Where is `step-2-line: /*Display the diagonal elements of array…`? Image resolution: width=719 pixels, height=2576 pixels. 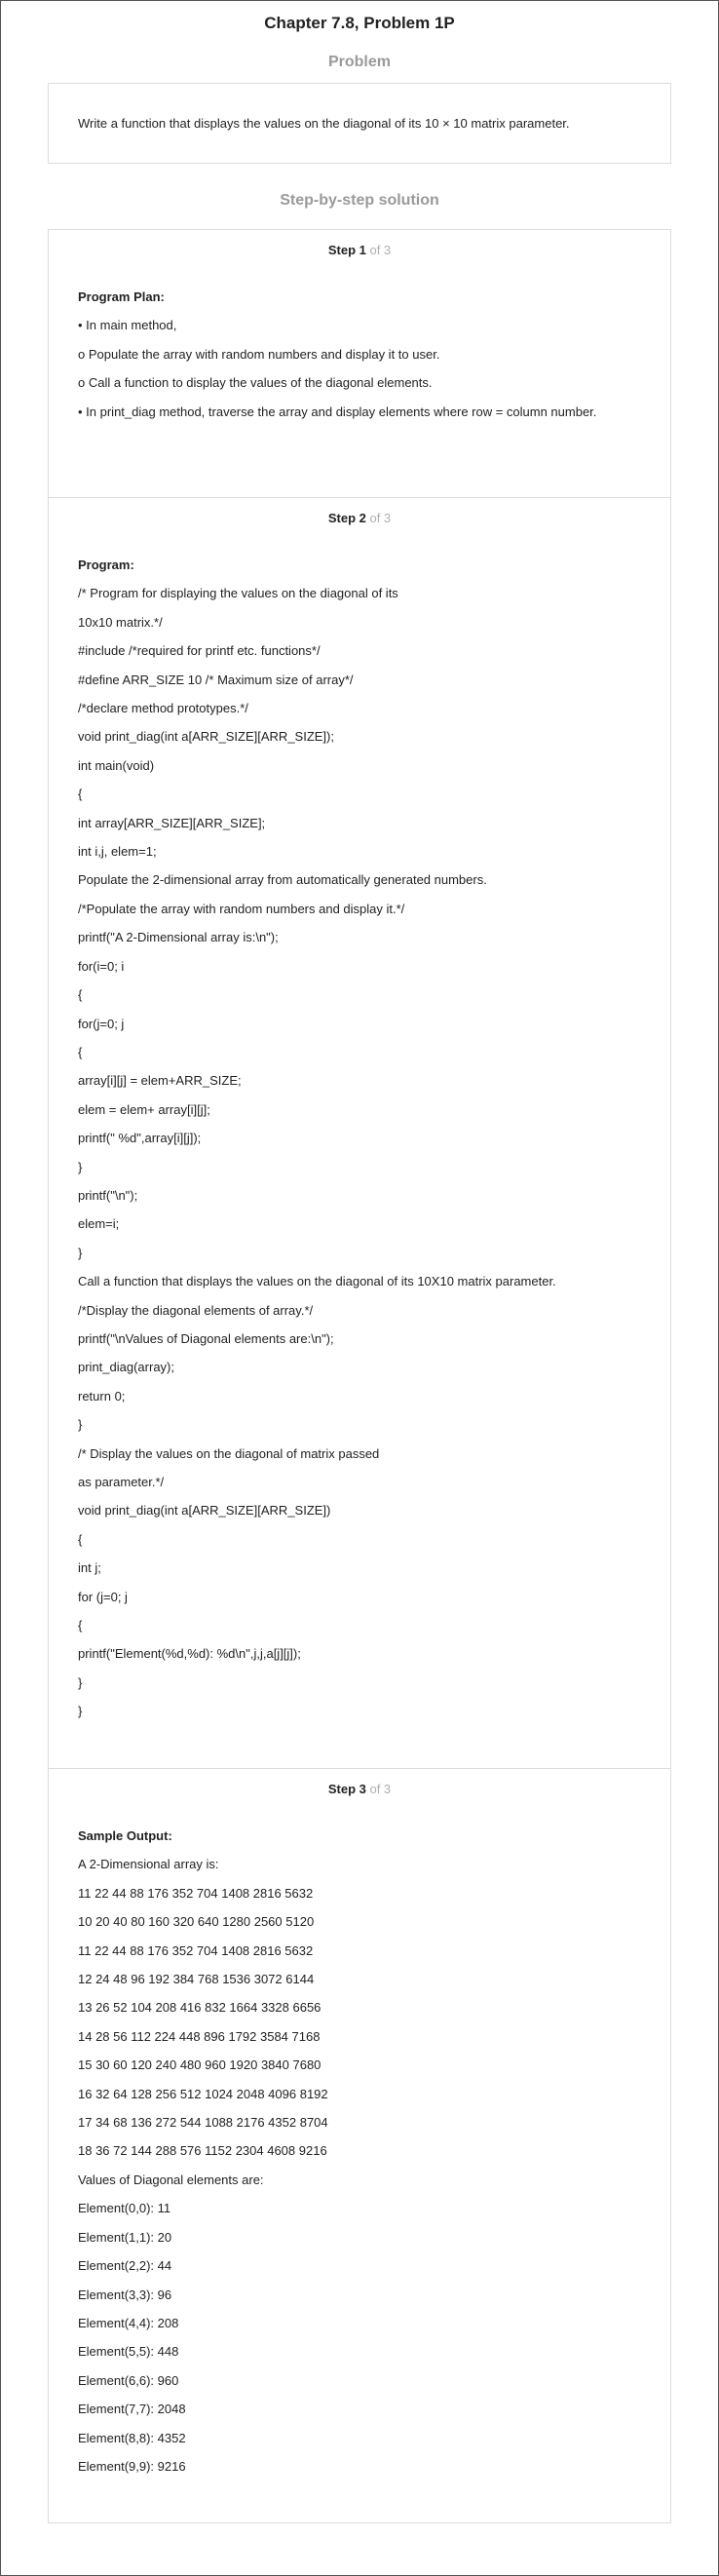 step-2-line: /*Display the diagonal elements of array… is located at coordinates (196, 1310).